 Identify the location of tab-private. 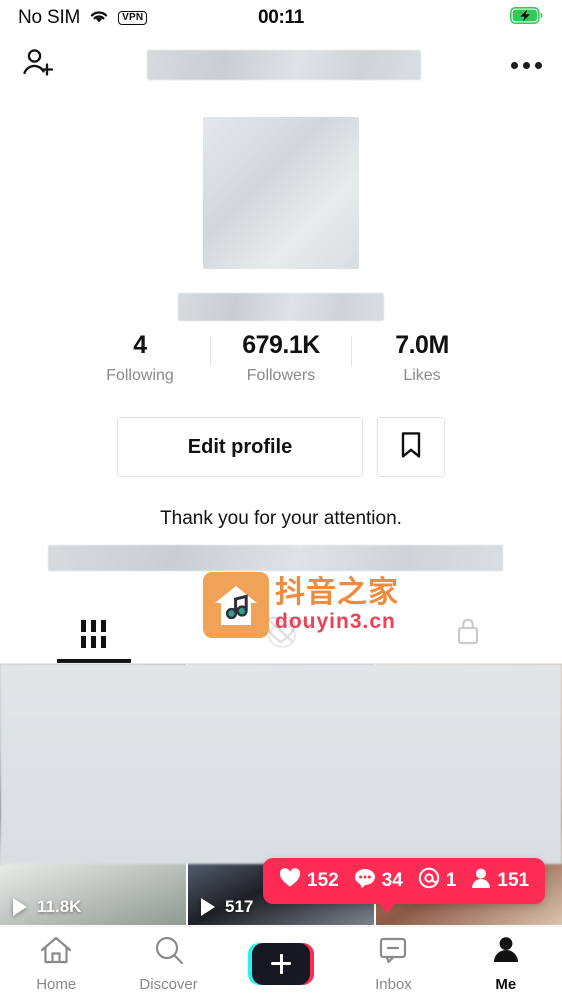
(468, 633).